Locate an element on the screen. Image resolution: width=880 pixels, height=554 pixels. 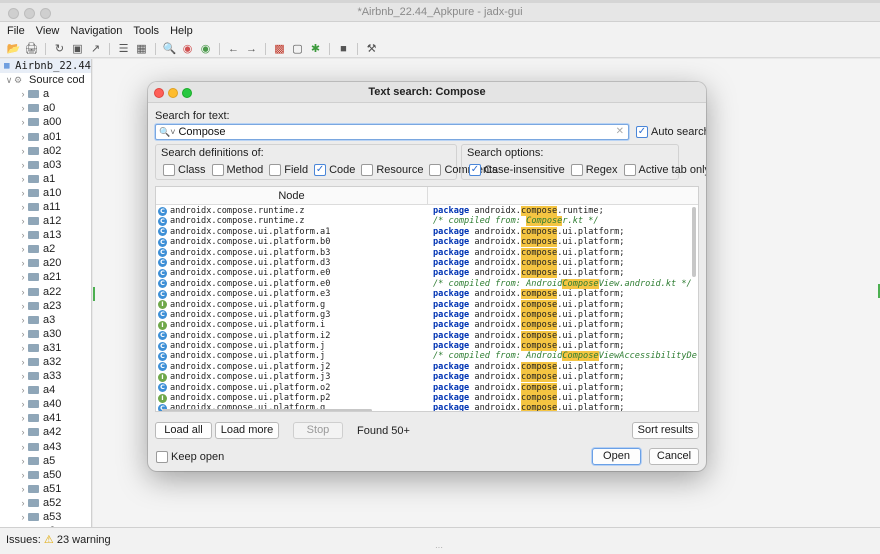
tree-package-item: › a33 is located at coordinates (45, 376).